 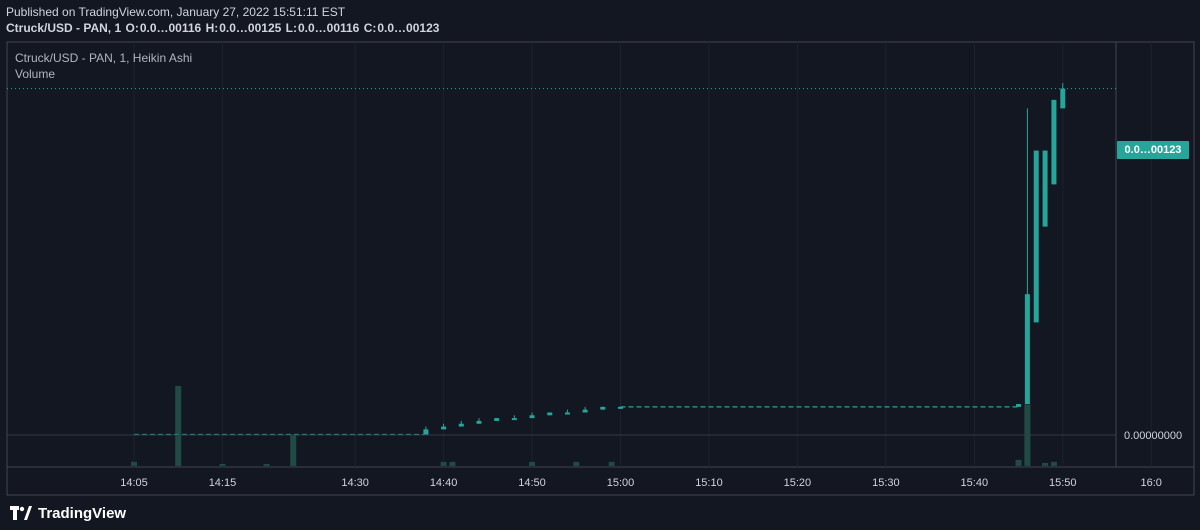 I want to click on volume-bars, so click(x=594, y=426).